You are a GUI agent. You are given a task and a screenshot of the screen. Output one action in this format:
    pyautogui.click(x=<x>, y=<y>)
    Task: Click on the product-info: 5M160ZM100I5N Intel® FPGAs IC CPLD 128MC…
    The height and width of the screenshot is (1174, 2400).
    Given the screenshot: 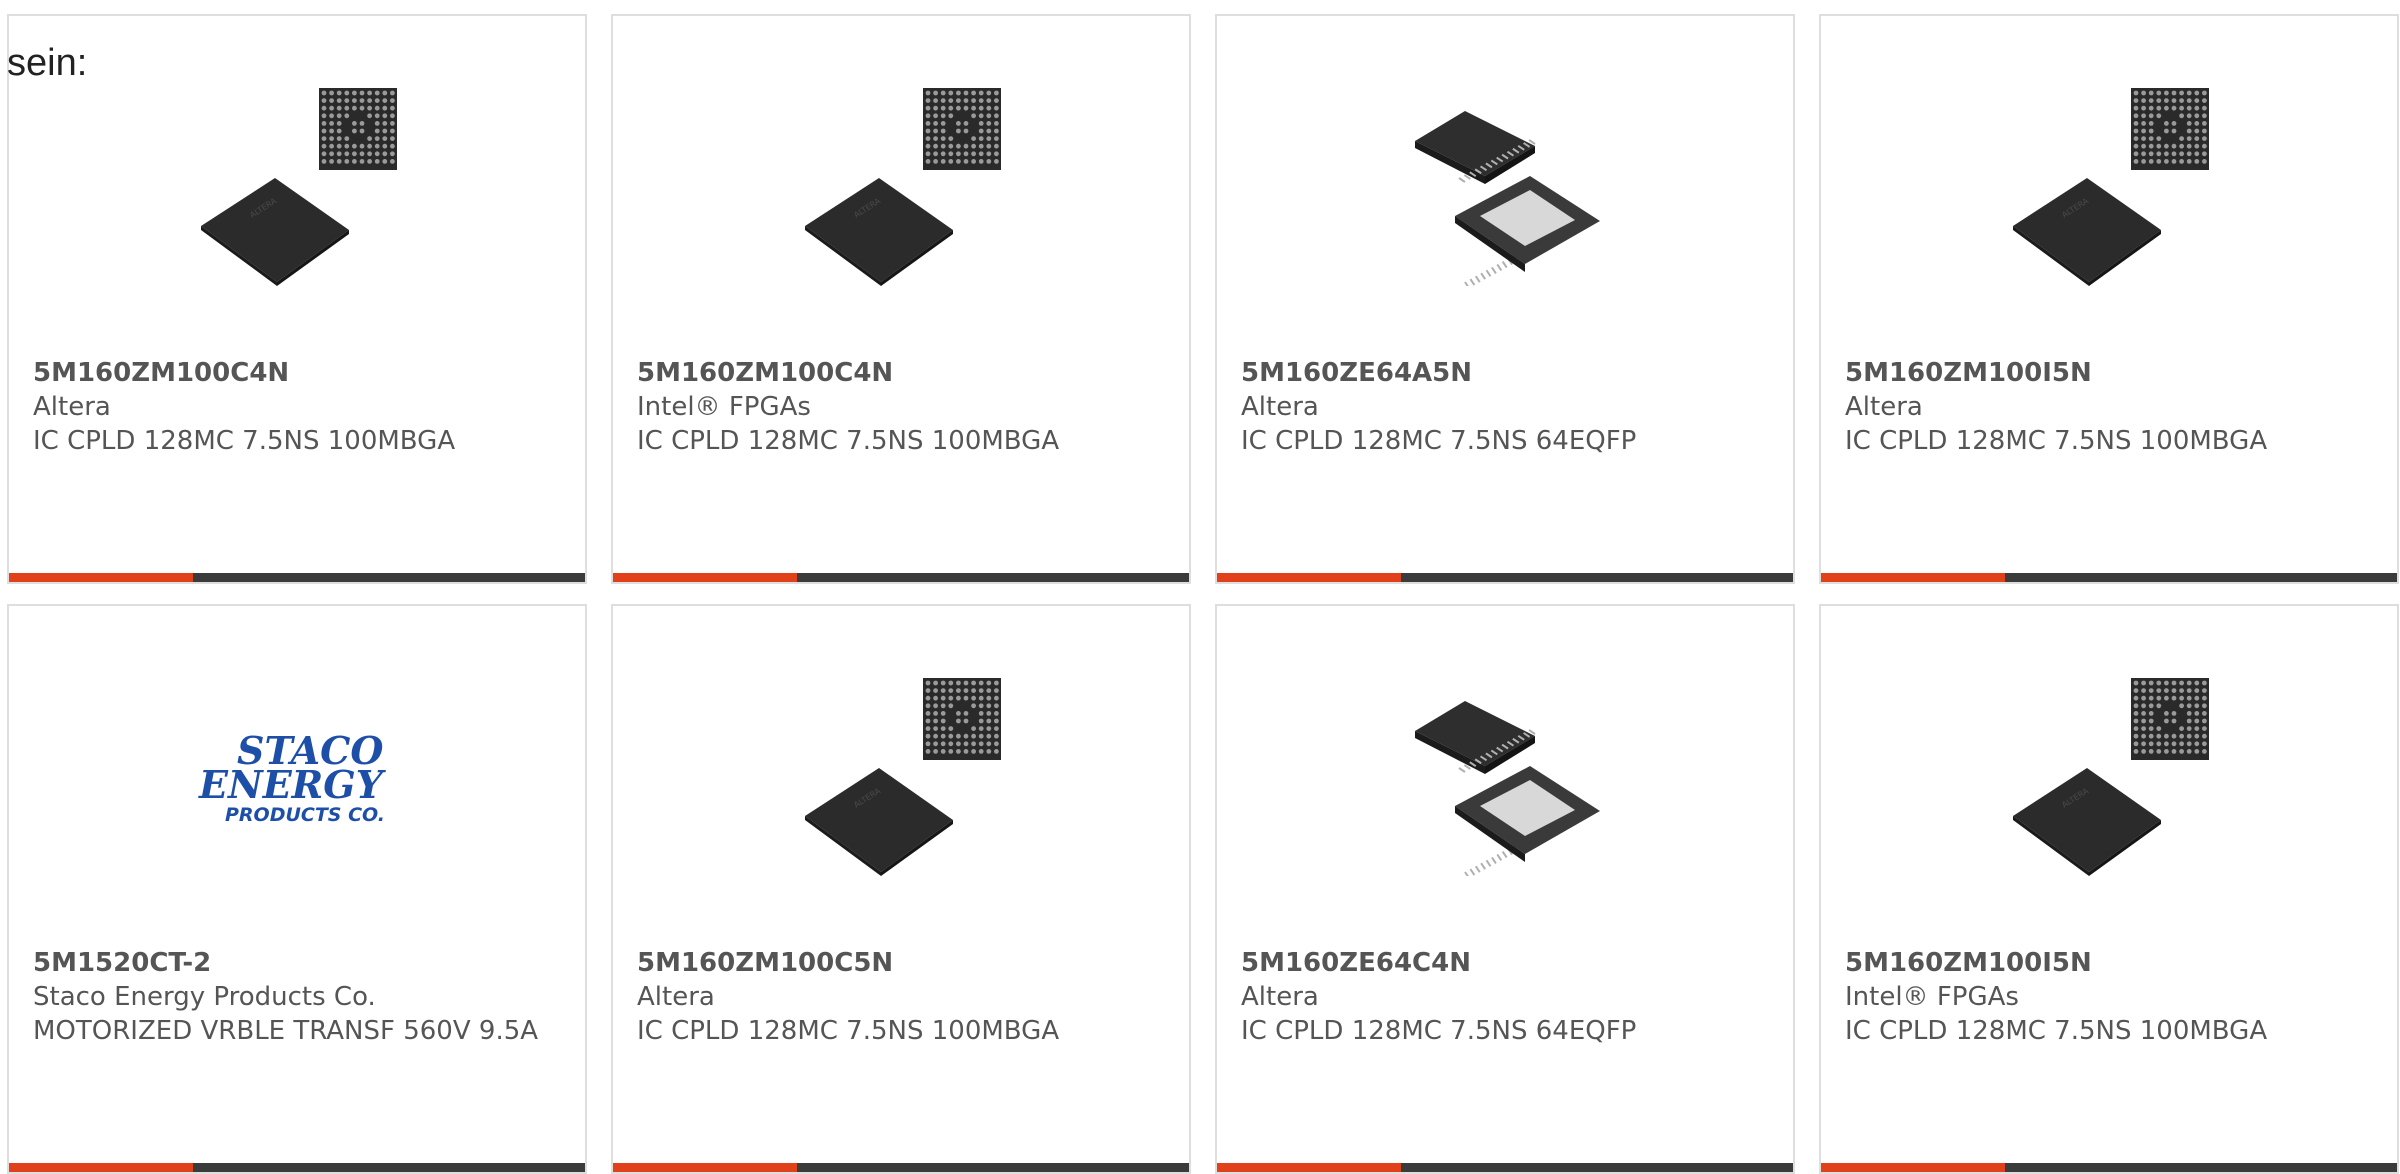 What is the action you would take?
    pyautogui.click(x=2109, y=997)
    